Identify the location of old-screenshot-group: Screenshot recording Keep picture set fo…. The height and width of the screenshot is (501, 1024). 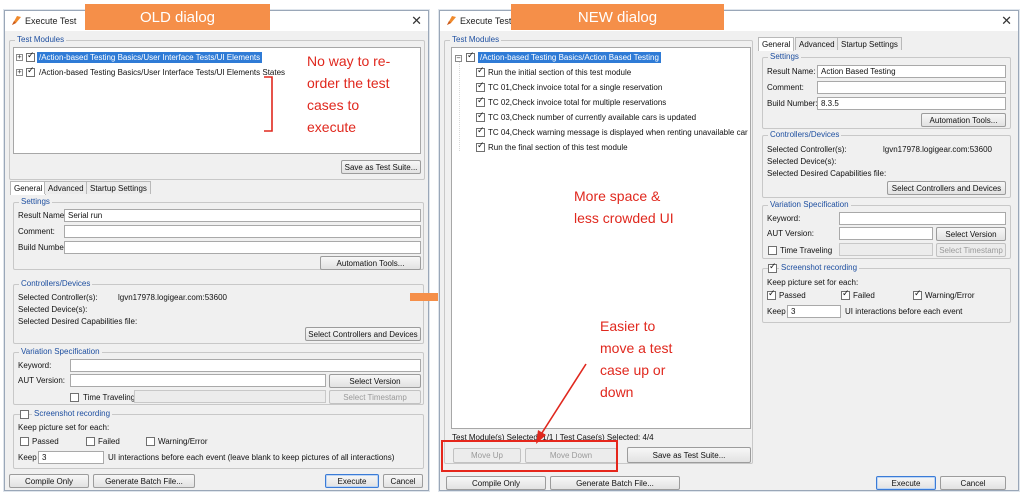
(218, 439).